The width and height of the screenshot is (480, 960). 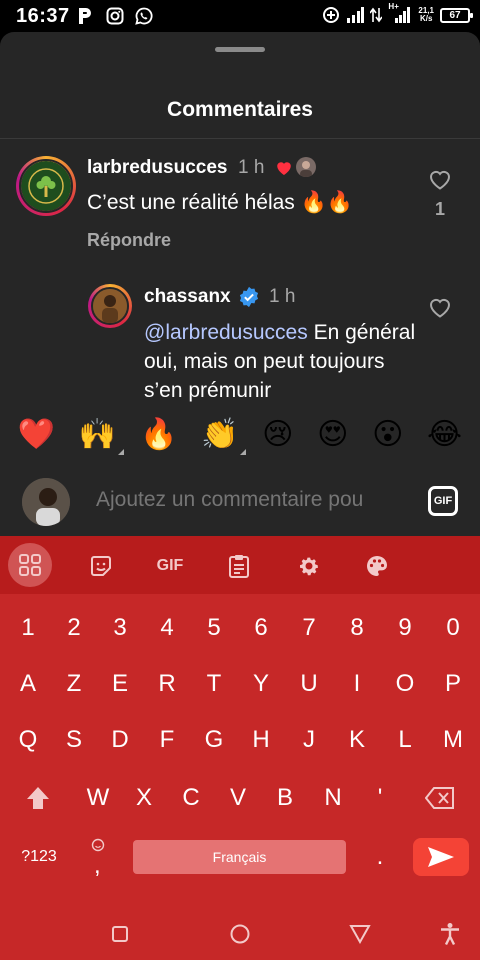 I want to click on battery-icon: 67, so click(x=456, y=15).